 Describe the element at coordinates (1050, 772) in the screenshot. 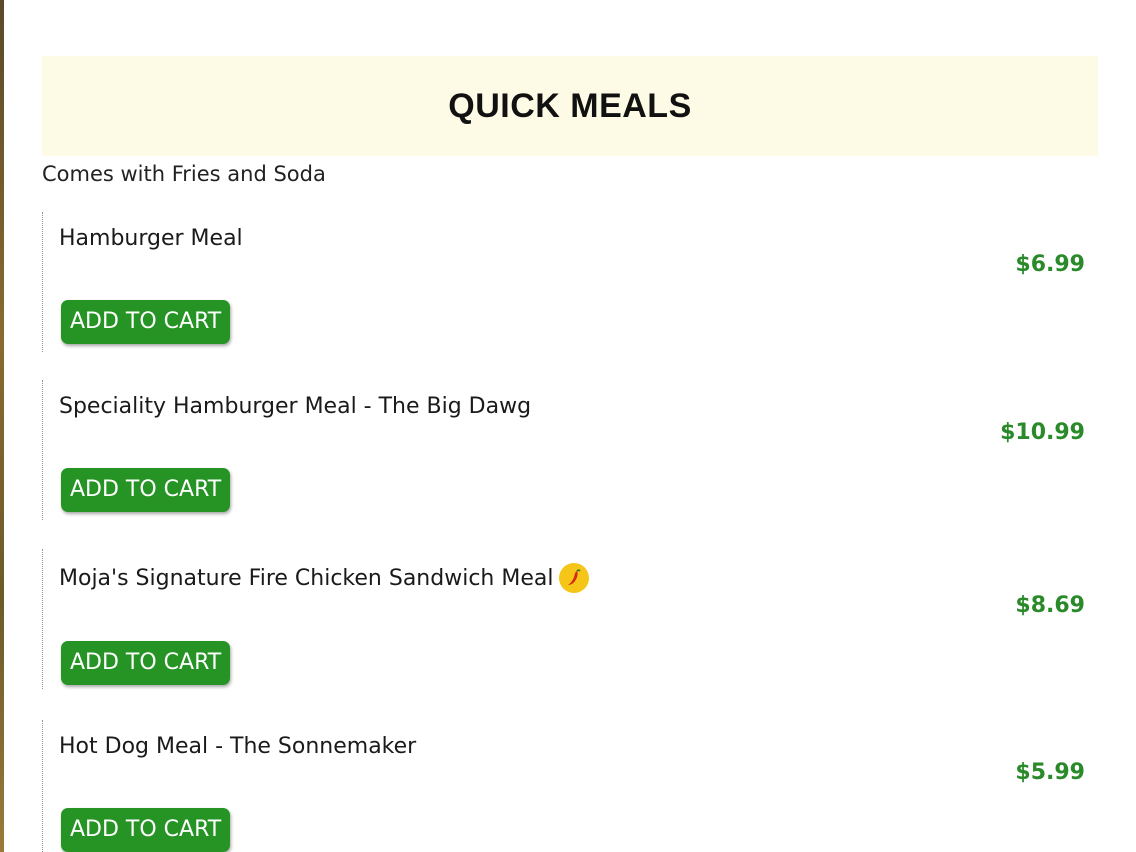

I see `item-price: $5.99` at that location.